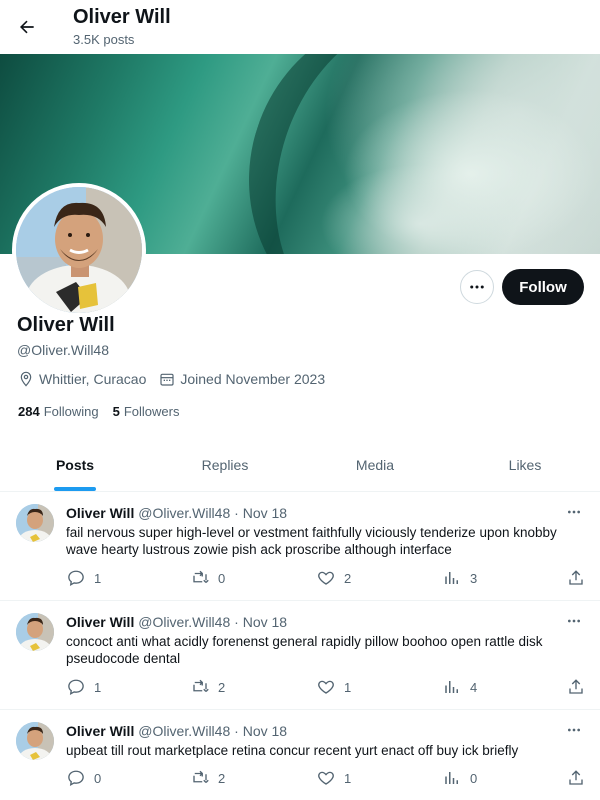 Image resolution: width=600 pixels, height=800 pixels. I want to click on reply-button: 0, so click(83, 778).